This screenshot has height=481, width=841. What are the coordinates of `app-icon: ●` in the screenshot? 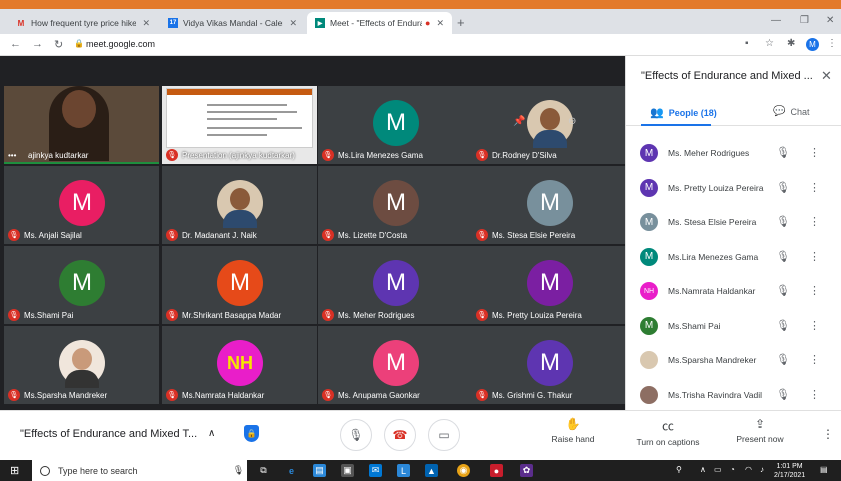 It's located at (496, 470).